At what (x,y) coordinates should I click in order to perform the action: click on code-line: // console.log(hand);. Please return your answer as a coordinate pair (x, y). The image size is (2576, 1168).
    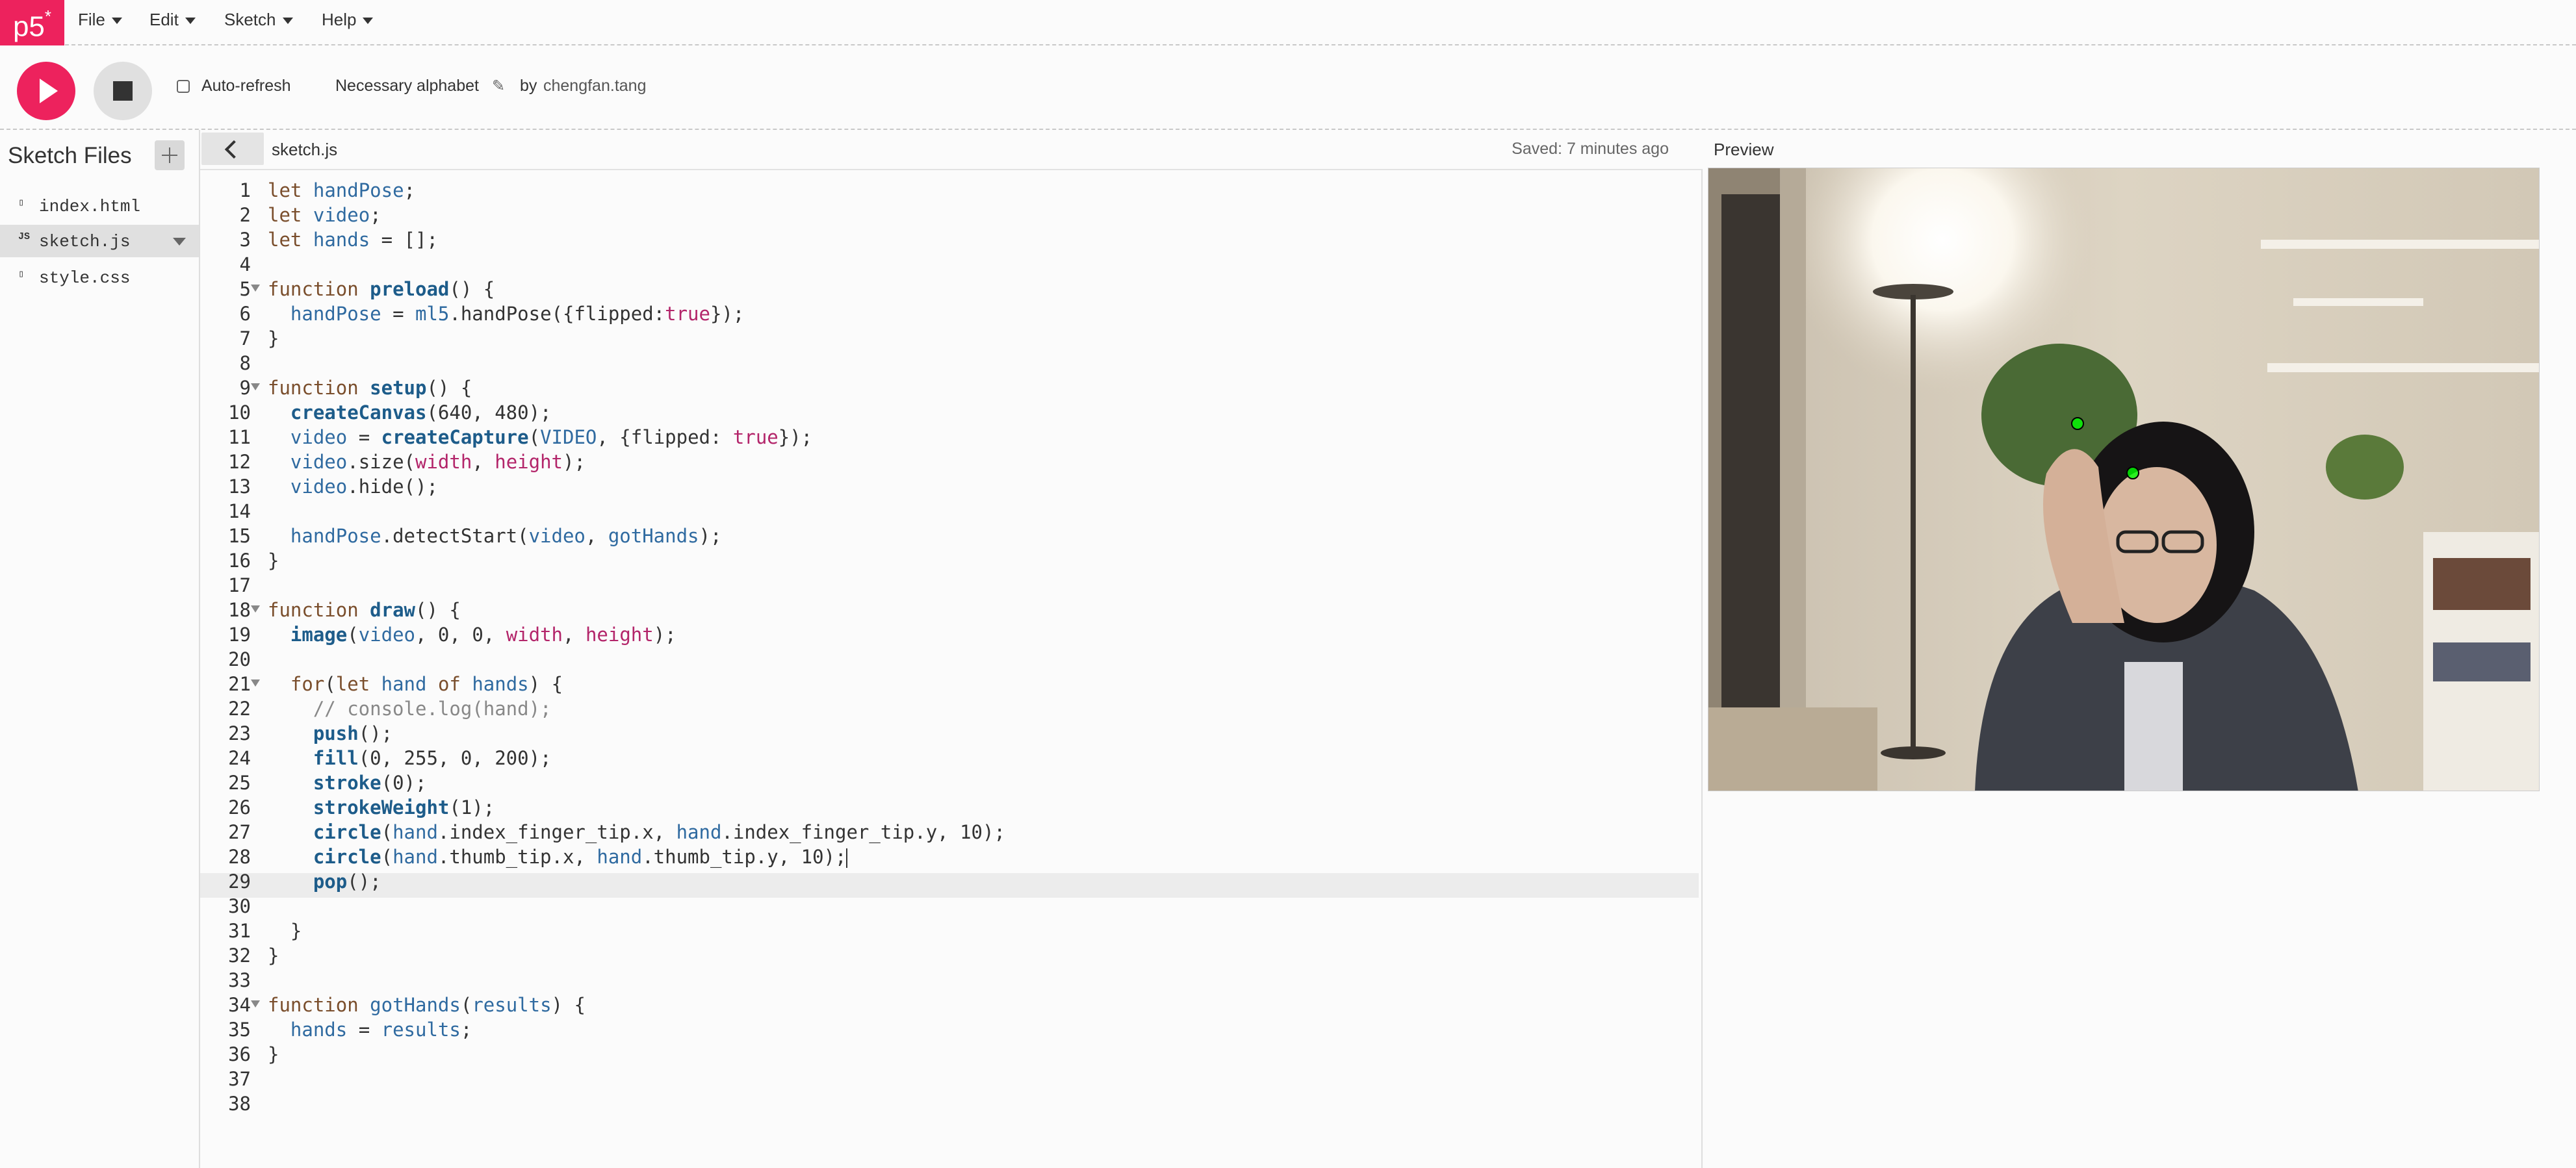
    Looking at the image, I should click on (410, 708).